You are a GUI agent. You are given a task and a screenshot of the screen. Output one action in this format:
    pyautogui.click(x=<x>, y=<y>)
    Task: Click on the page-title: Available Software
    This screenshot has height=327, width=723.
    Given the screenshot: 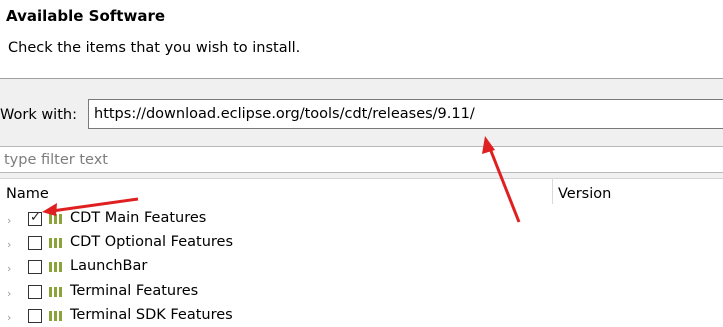 What is the action you would take?
    pyautogui.click(x=86, y=16)
    